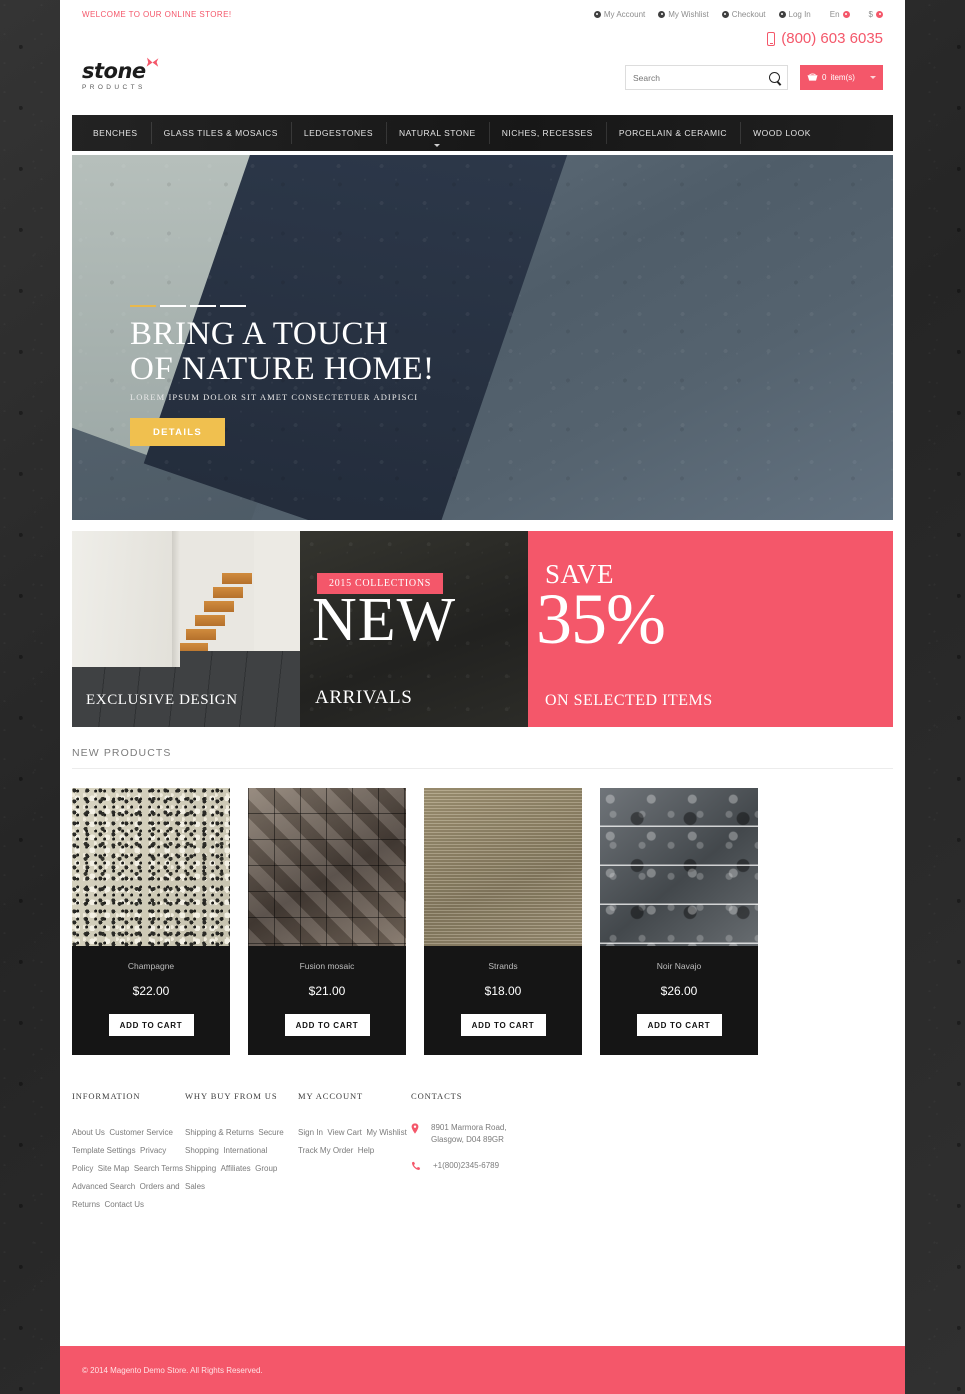  Describe the element at coordinates (840, 14) in the screenshot. I see `language-switcher: En` at that location.